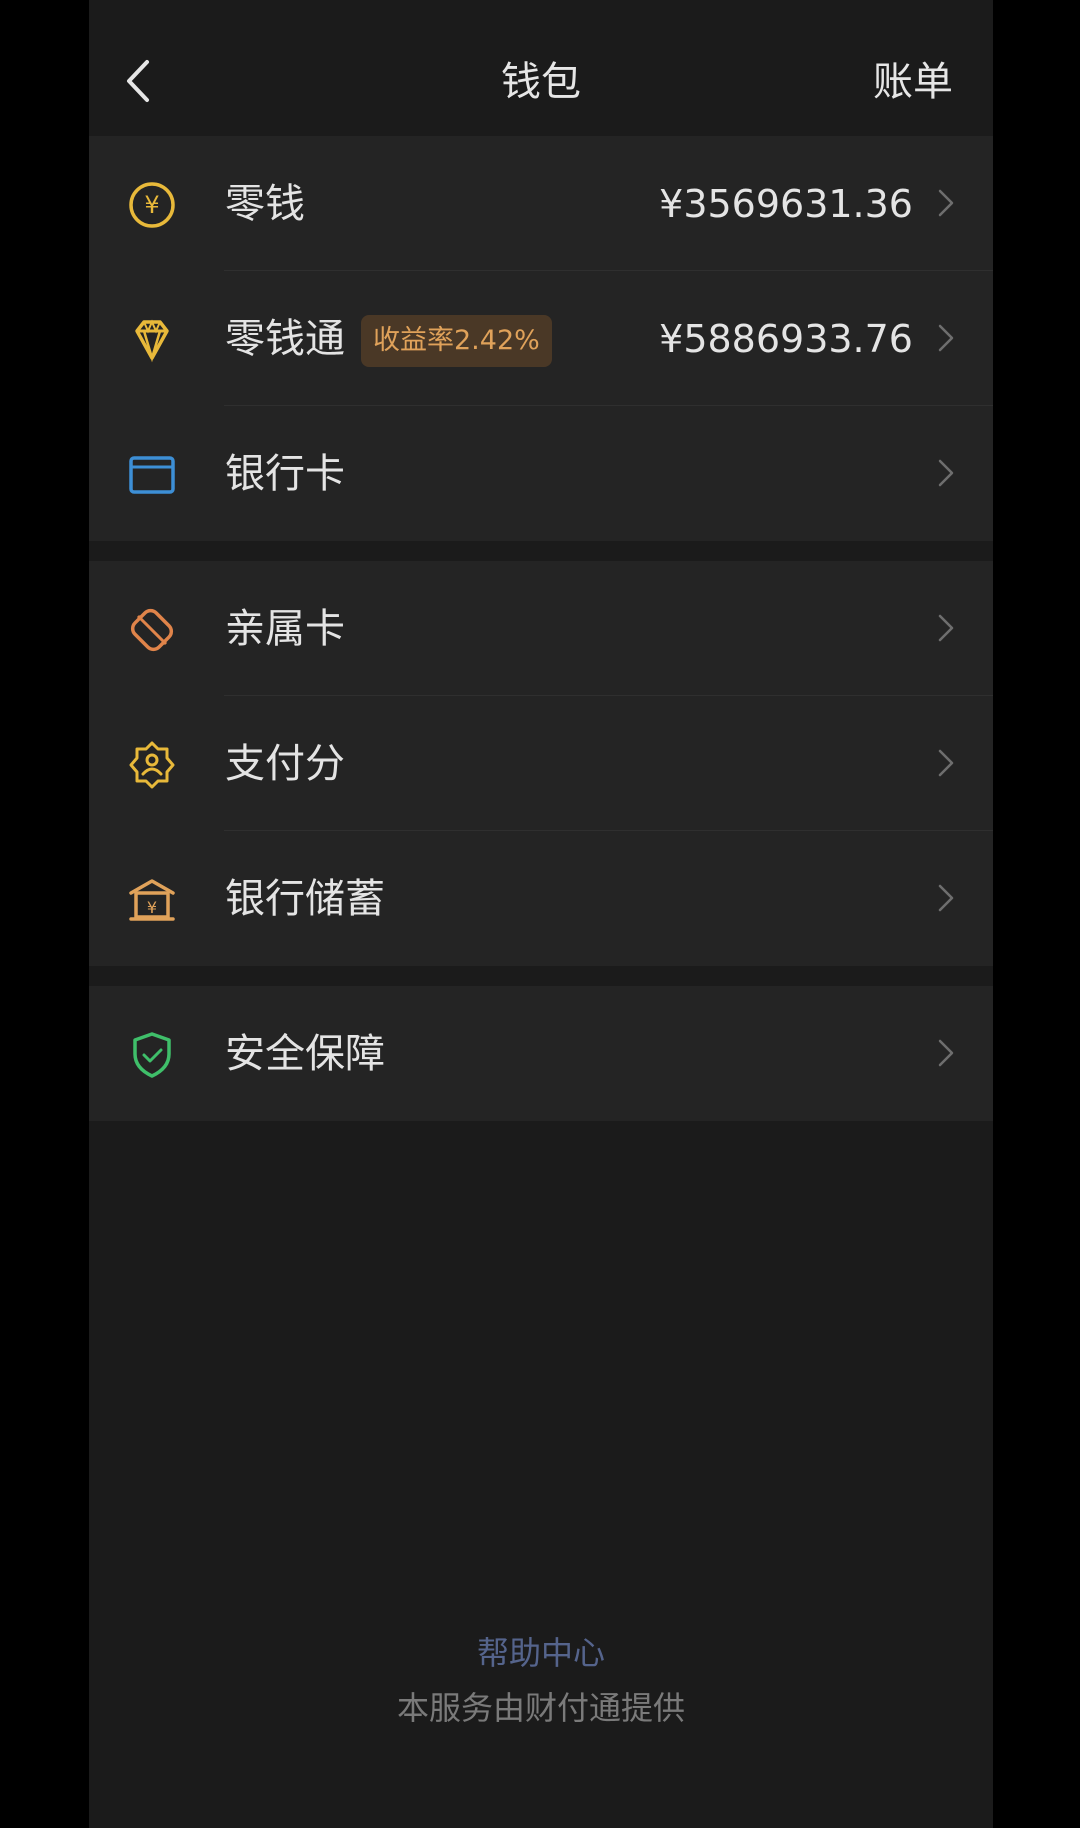  Describe the element at coordinates (285, 474) in the screenshot. I see `row-label: 银行卡` at that location.